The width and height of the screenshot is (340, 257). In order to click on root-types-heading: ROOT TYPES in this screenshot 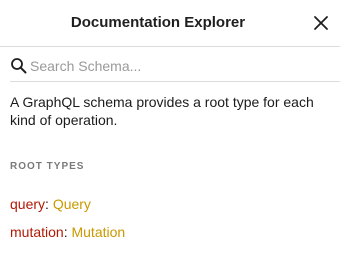, I will do `click(47, 166)`.